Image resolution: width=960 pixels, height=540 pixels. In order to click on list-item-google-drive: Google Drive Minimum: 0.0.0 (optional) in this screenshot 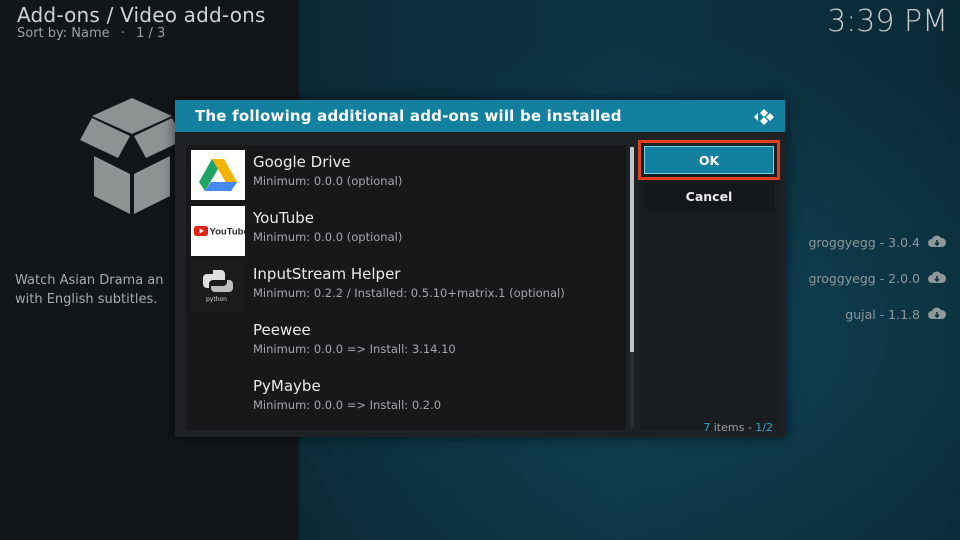, I will do `click(406, 174)`.